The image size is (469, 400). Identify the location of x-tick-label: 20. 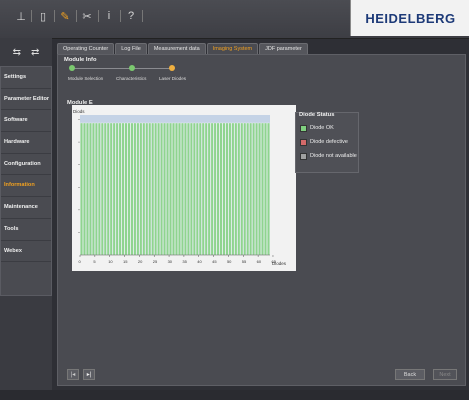
(140, 261).